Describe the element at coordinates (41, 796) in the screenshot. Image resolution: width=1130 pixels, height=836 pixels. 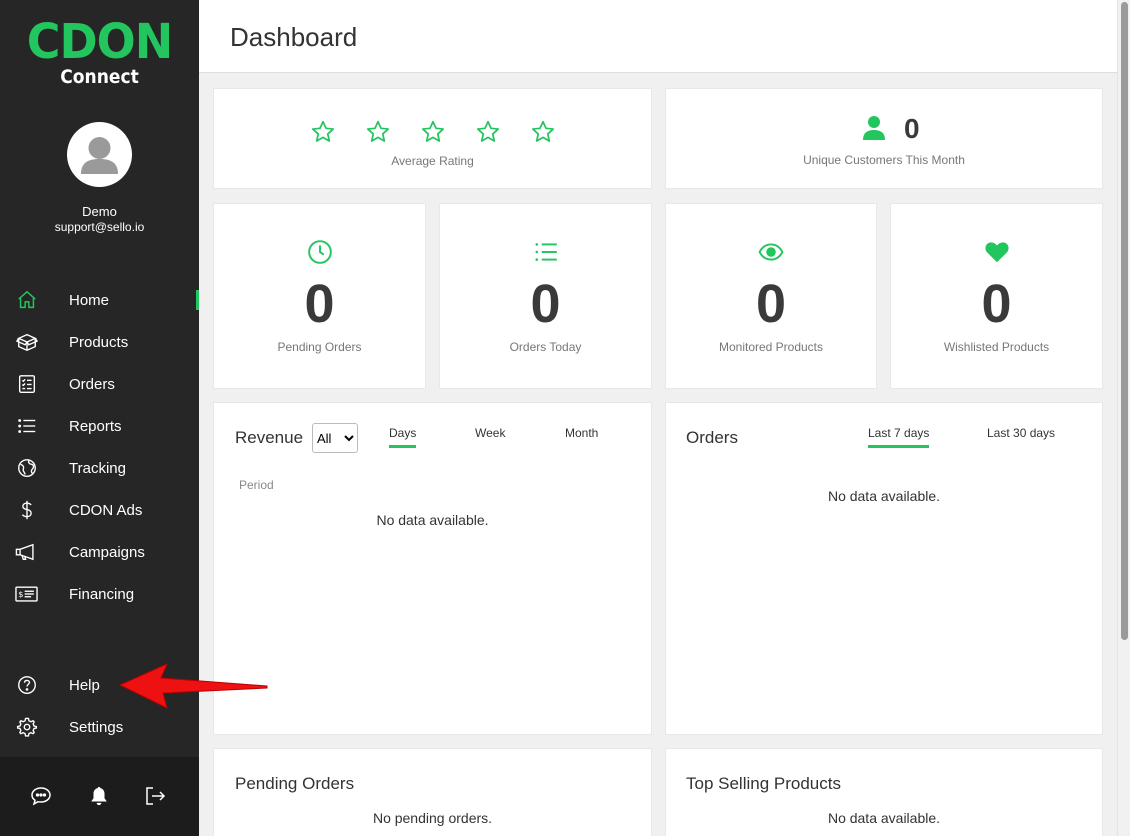
I see `chat-icon` at that location.